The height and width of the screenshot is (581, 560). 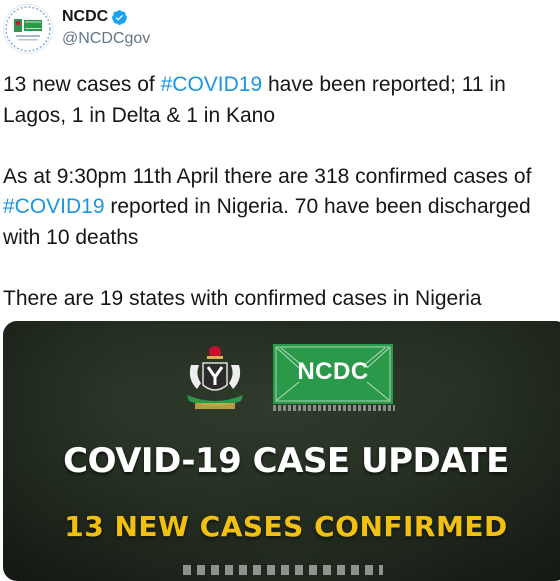 What do you see at coordinates (82, 84) in the screenshot?
I see `tweet-text-segment: 13 new cases of` at bounding box center [82, 84].